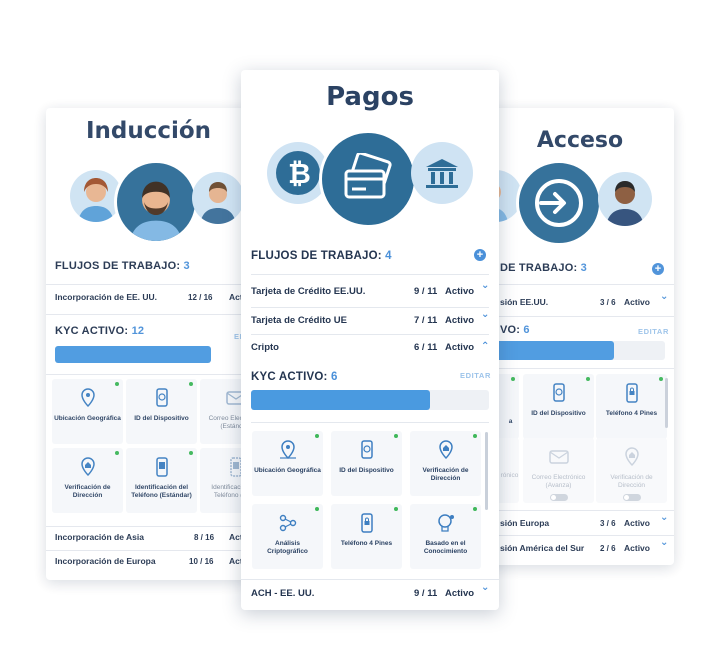 This screenshot has height=665, width=725. Describe the element at coordinates (371, 590) in the screenshot. I see `workflow-row: ACH - EE. UU. 9 / 11 Activo ⌄` at that location.